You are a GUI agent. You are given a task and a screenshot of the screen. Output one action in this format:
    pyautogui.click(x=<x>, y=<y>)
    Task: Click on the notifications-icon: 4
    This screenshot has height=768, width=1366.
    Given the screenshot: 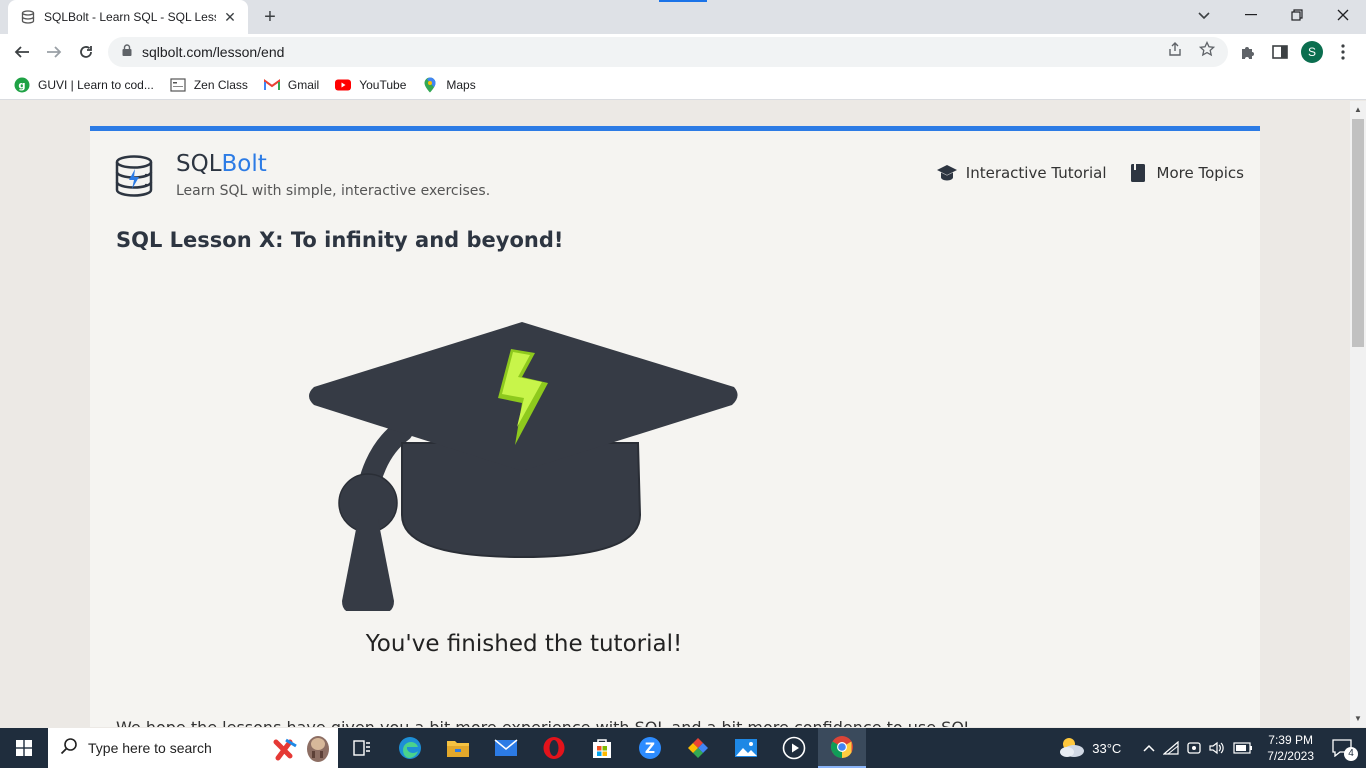 What is the action you would take?
    pyautogui.click(x=1345, y=750)
    